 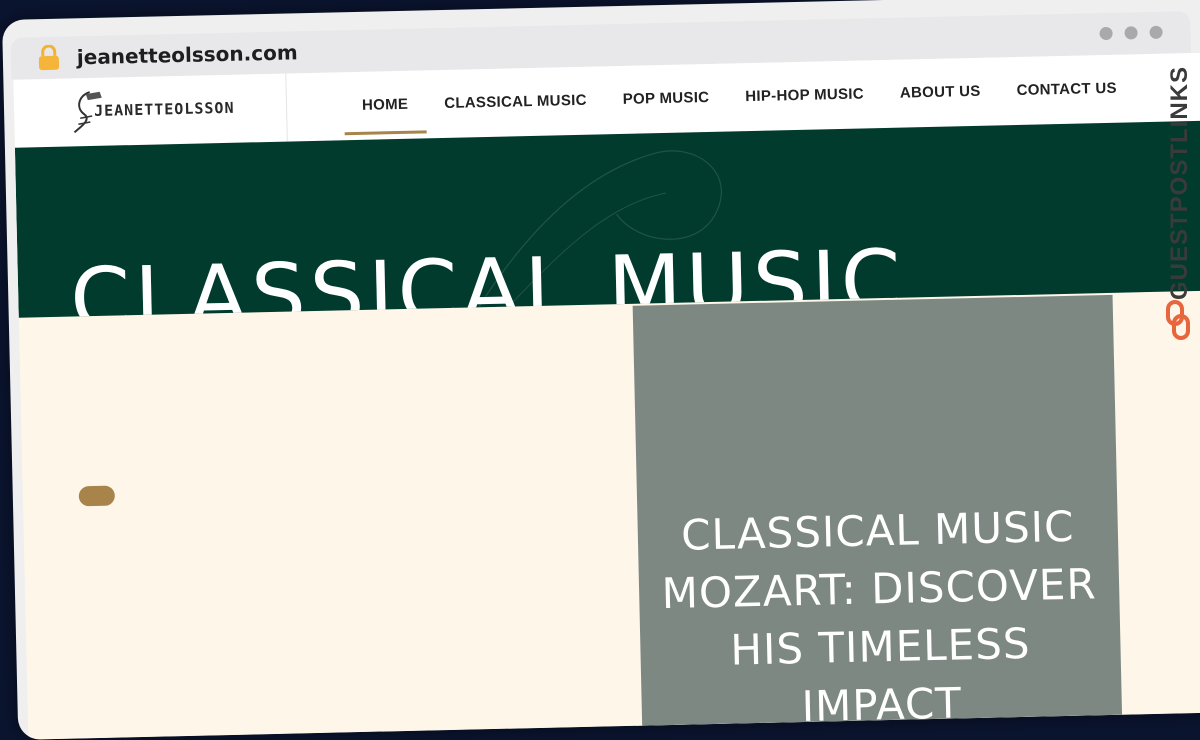 What do you see at coordinates (97, 496) in the screenshot?
I see `category-pill` at bounding box center [97, 496].